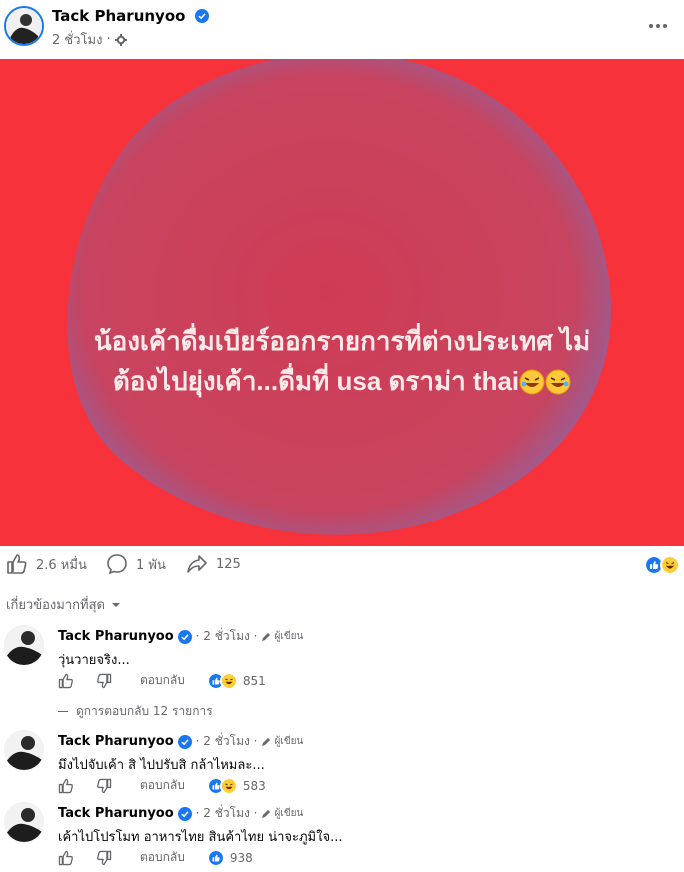  I want to click on more-options-button, so click(658, 26).